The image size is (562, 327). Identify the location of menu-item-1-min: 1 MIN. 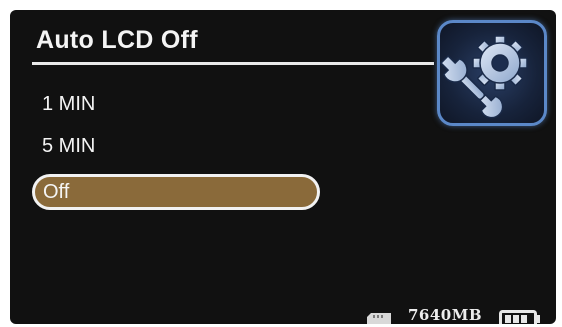
(176, 104).